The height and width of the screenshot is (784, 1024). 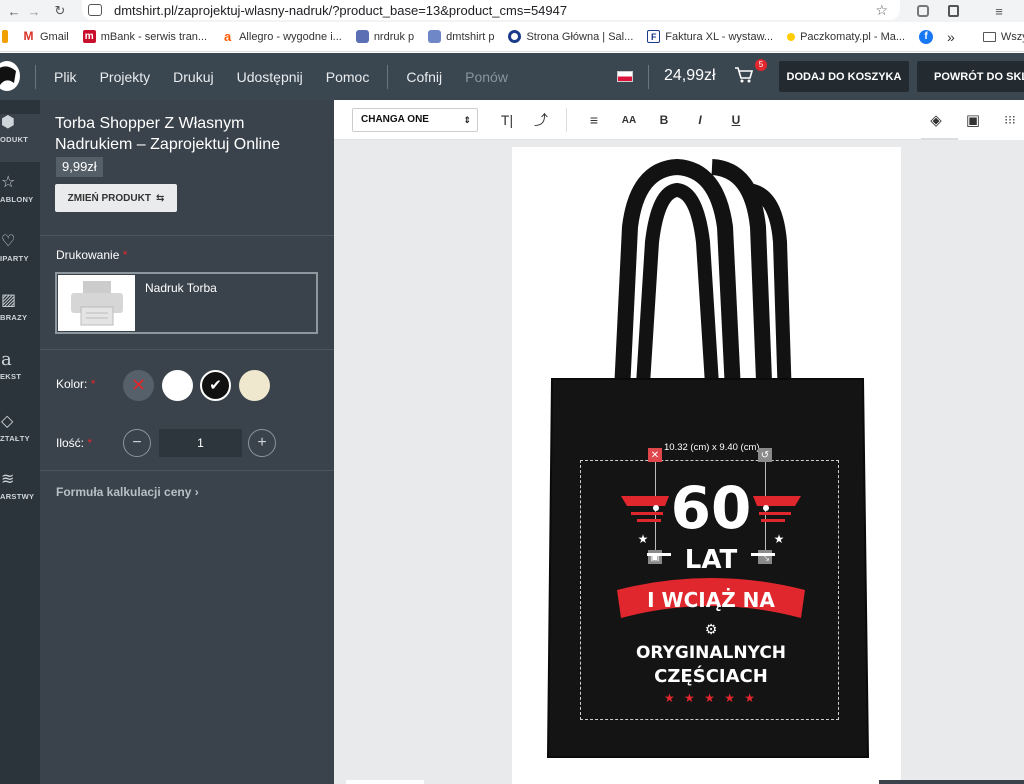 I want to click on product-price: 9,99zł, so click(x=79, y=167).